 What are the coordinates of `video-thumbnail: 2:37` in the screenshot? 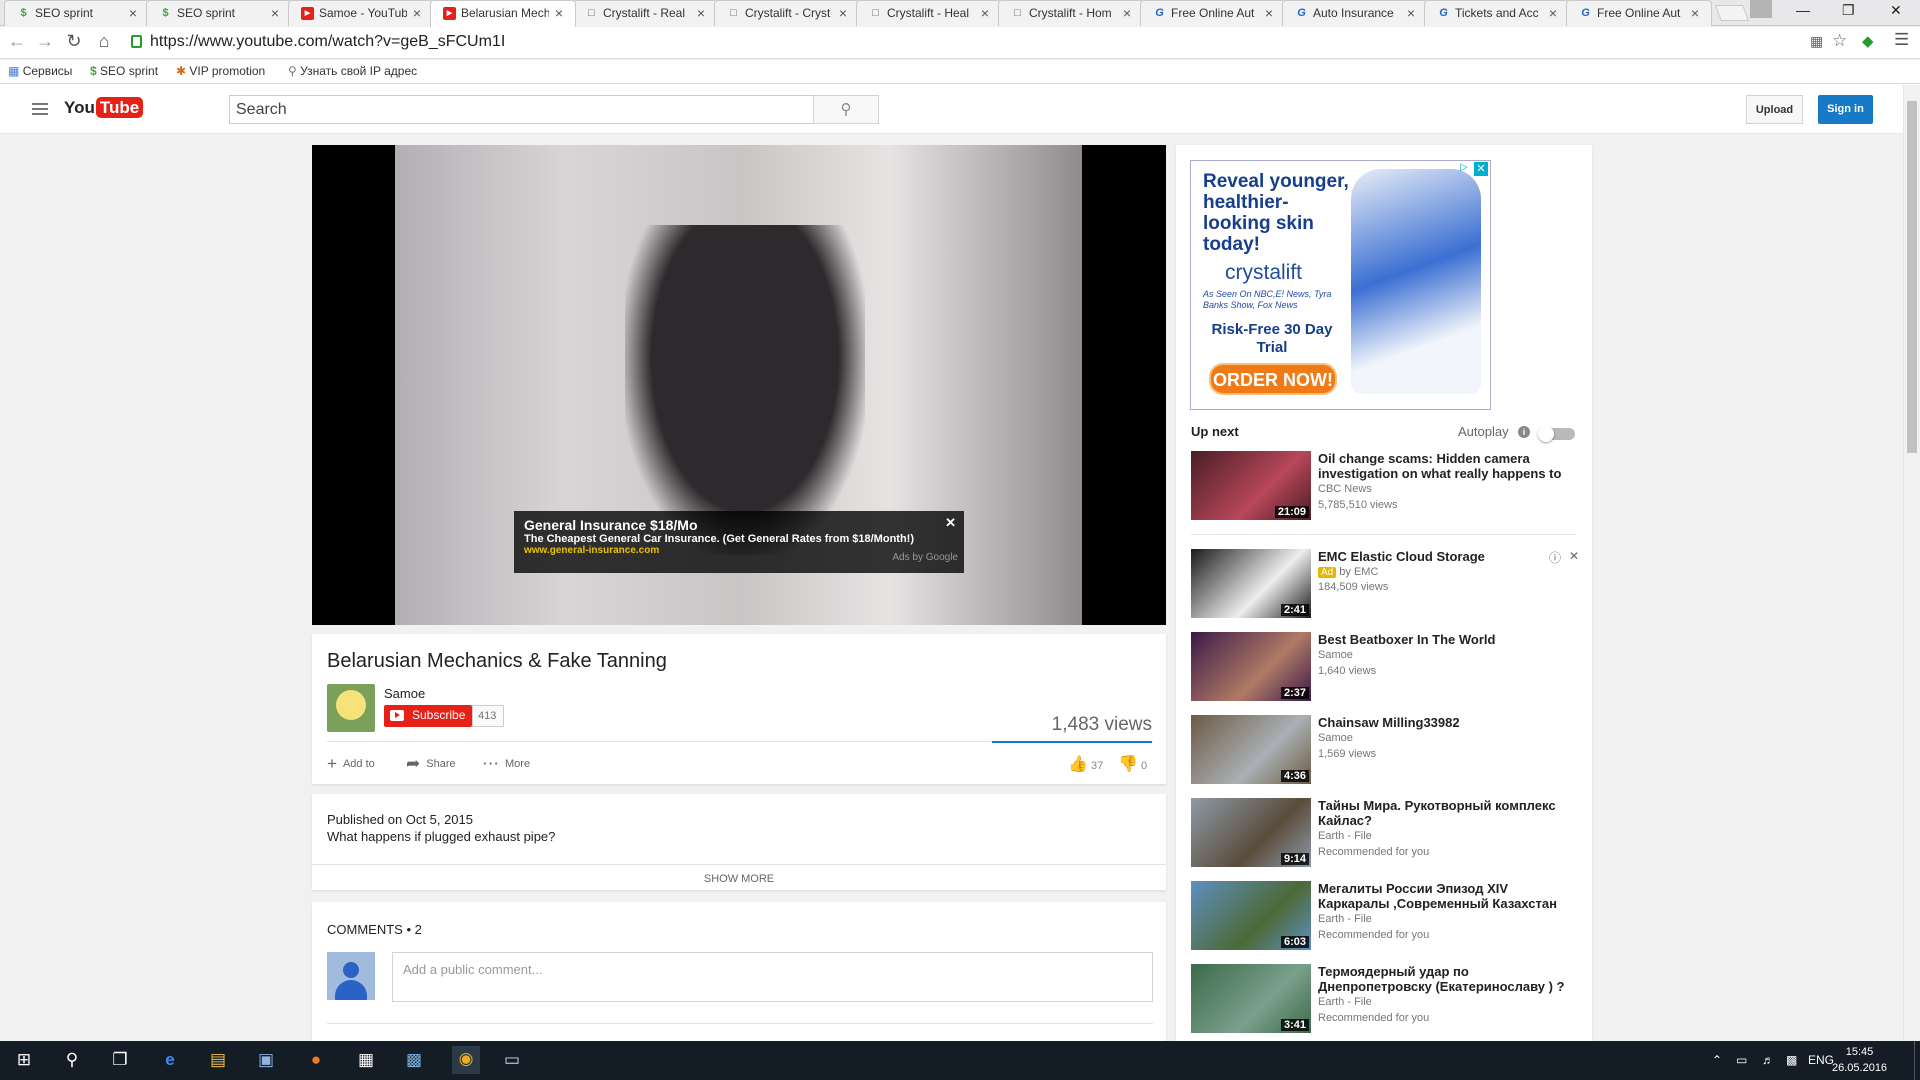 It's located at (1251, 666).